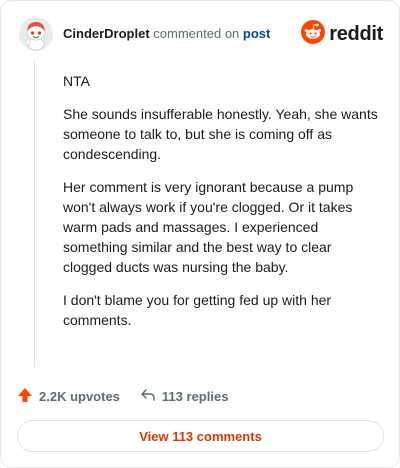 The width and height of the screenshot is (400, 468). Describe the element at coordinates (79, 396) in the screenshot. I see `upvote-count: 2.2K upvotes` at that location.